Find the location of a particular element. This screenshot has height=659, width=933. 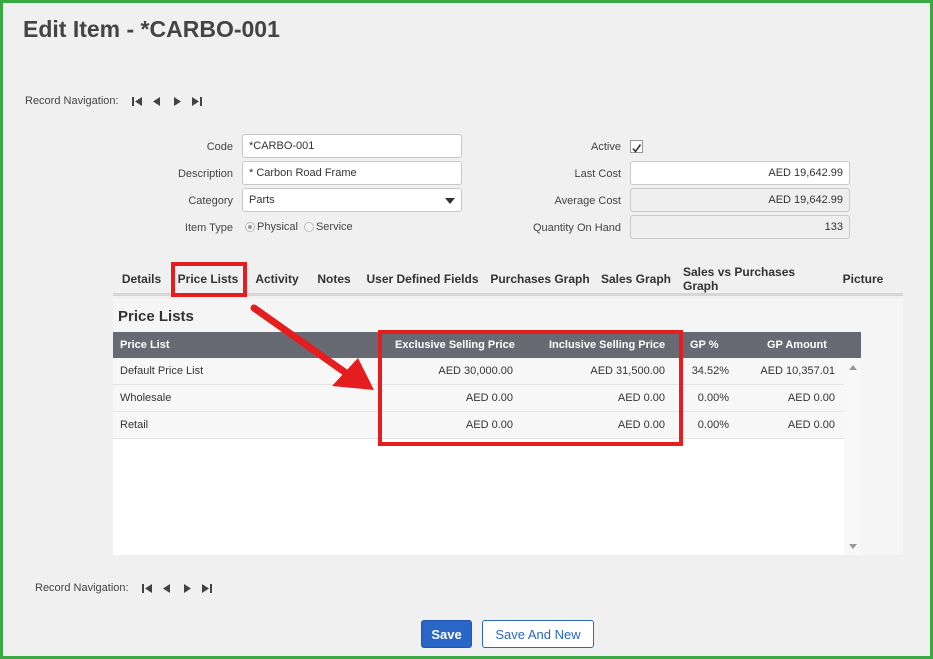

grid-scrollbar is located at coordinates (852, 456).